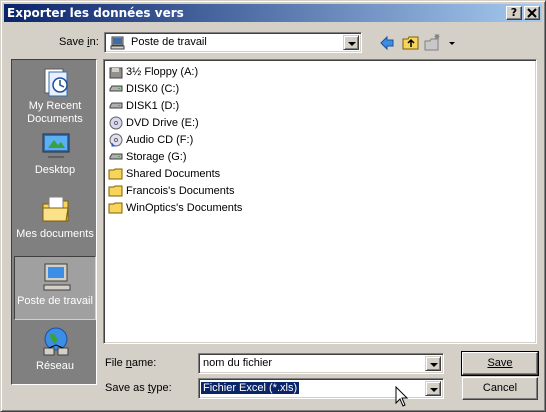  I want to click on file-name: Storage (G:), so click(156, 157).